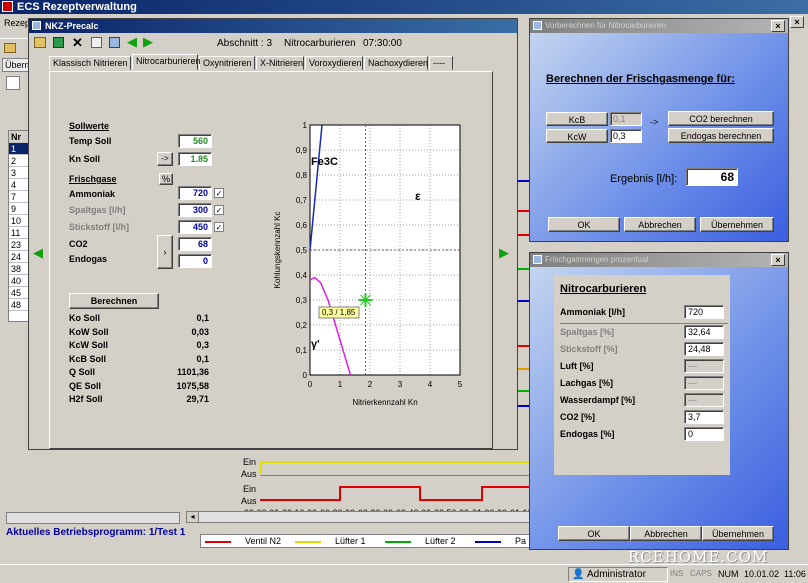 This screenshot has width=808, height=583. Describe the element at coordinates (90, 63) in the screenshot. I see `tab-klassisch-nitrieren: Klassisch Nitrieren` at that location.